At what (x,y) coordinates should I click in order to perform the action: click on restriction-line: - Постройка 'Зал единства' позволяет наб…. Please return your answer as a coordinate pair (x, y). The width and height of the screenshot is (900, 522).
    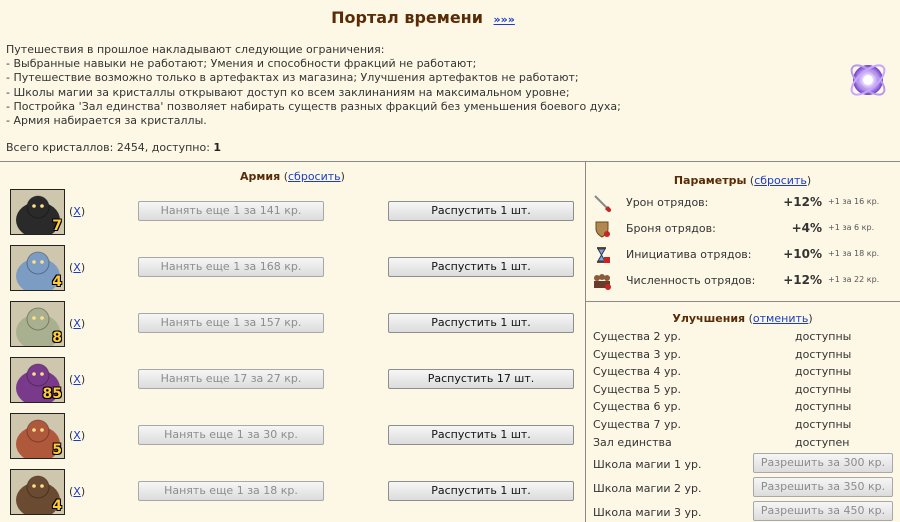
    Looking at the image, I should click on (313, 106).